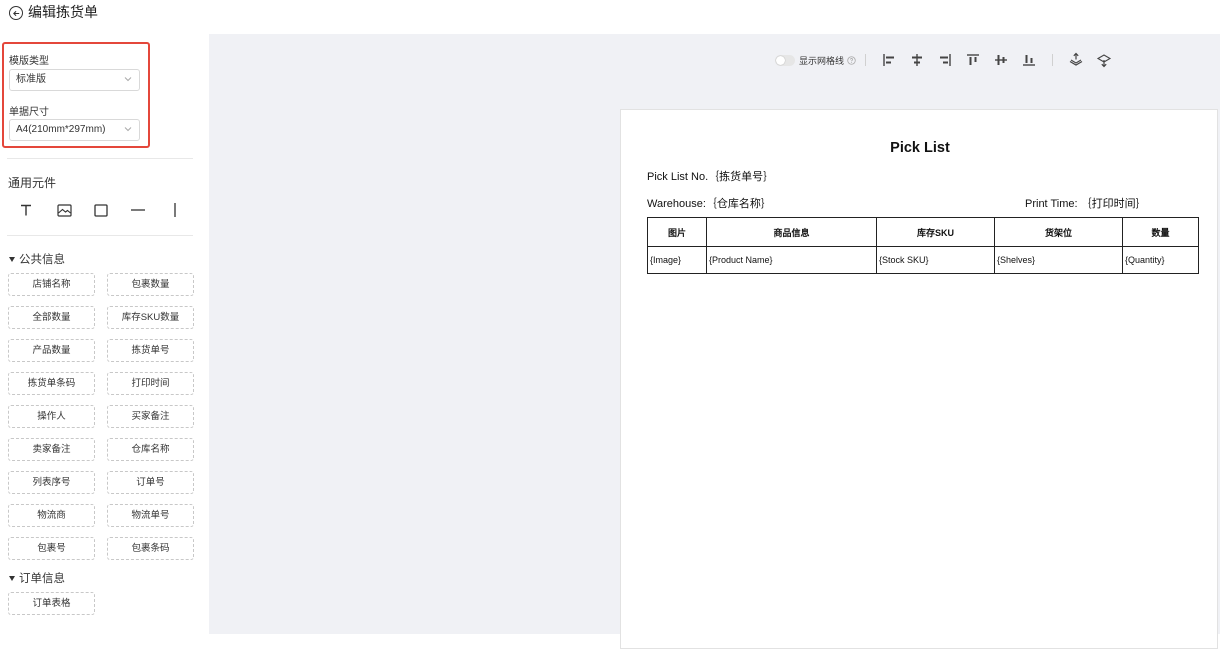 The image size is (1220, 649). I want to click on print-time-field: Print Time: ｛打印时间｝, so click(1086, 203).